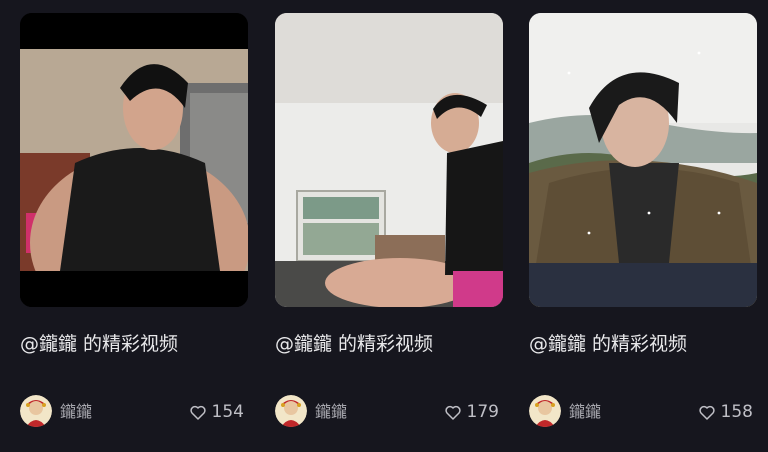 This screenshot has height=452, width=768. I want to click on video-meta: 鑨鑨 154, so click(134, 412).